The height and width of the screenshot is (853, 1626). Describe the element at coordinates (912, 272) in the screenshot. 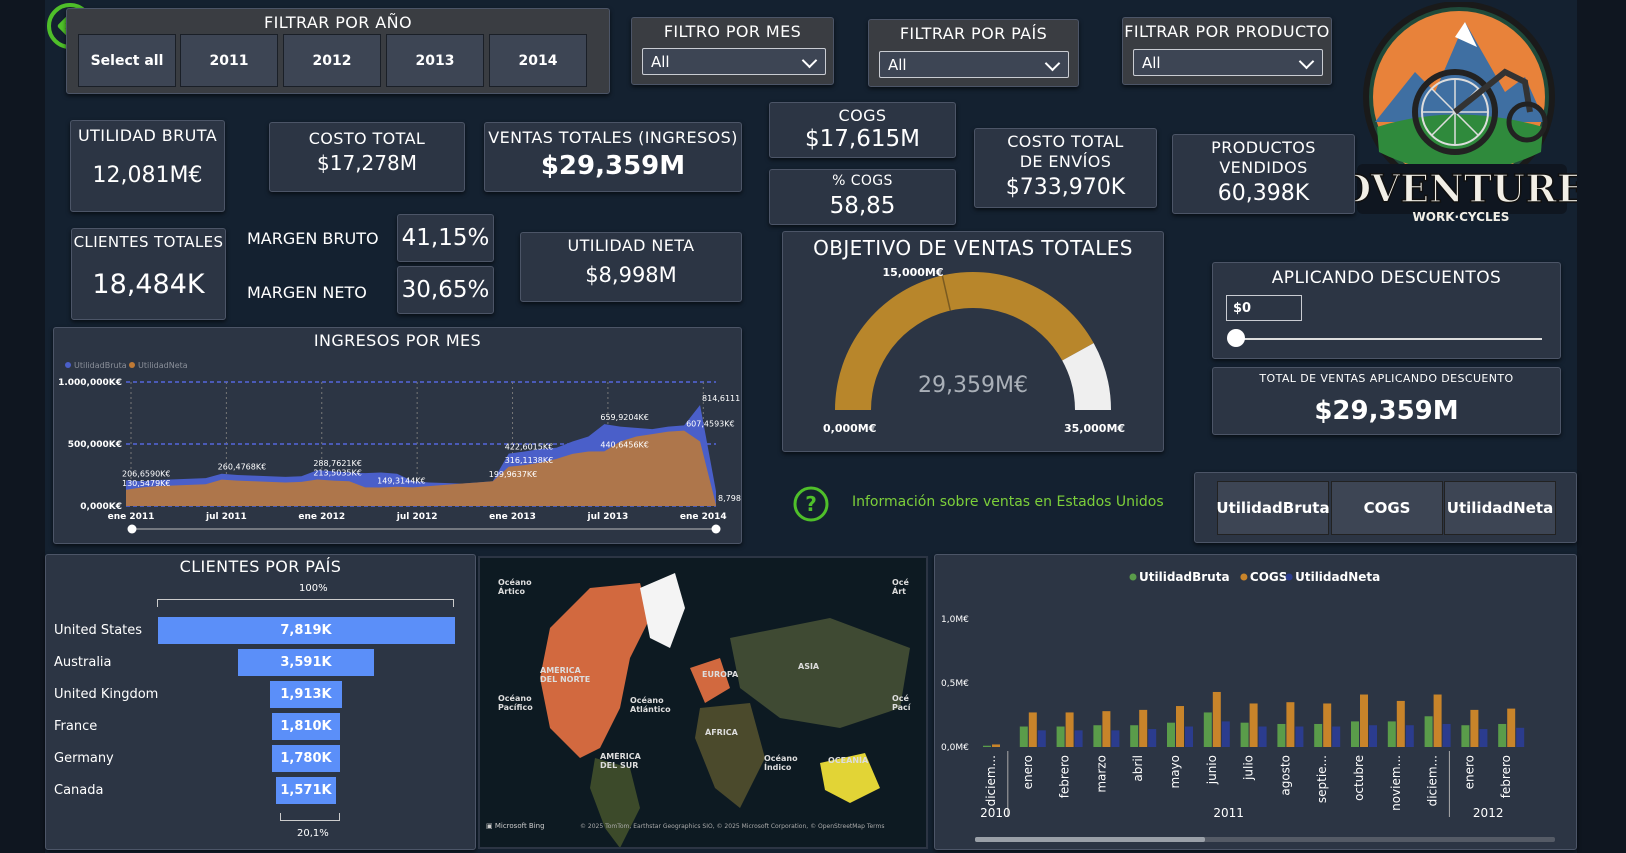

I see `gauge-target-label: 15,000M€` at that location.